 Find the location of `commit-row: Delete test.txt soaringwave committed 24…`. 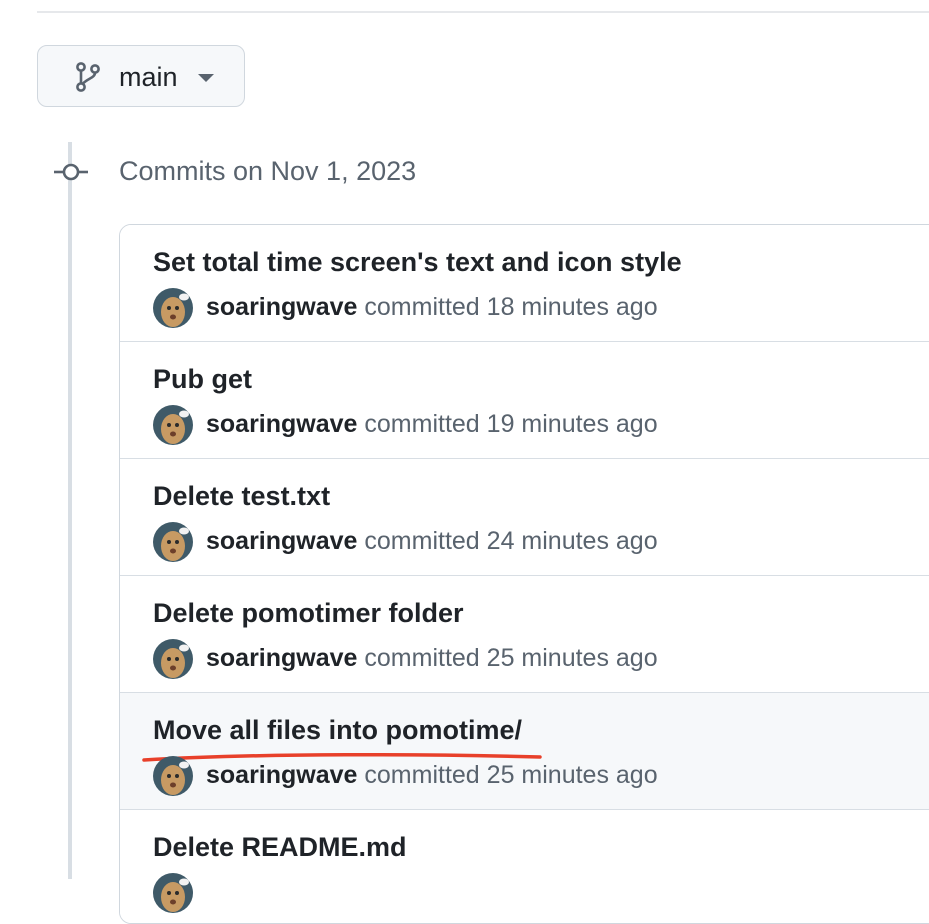

commit-row: Delete test.txt soaringwave committed 24… is located at coordinates (524, 517).